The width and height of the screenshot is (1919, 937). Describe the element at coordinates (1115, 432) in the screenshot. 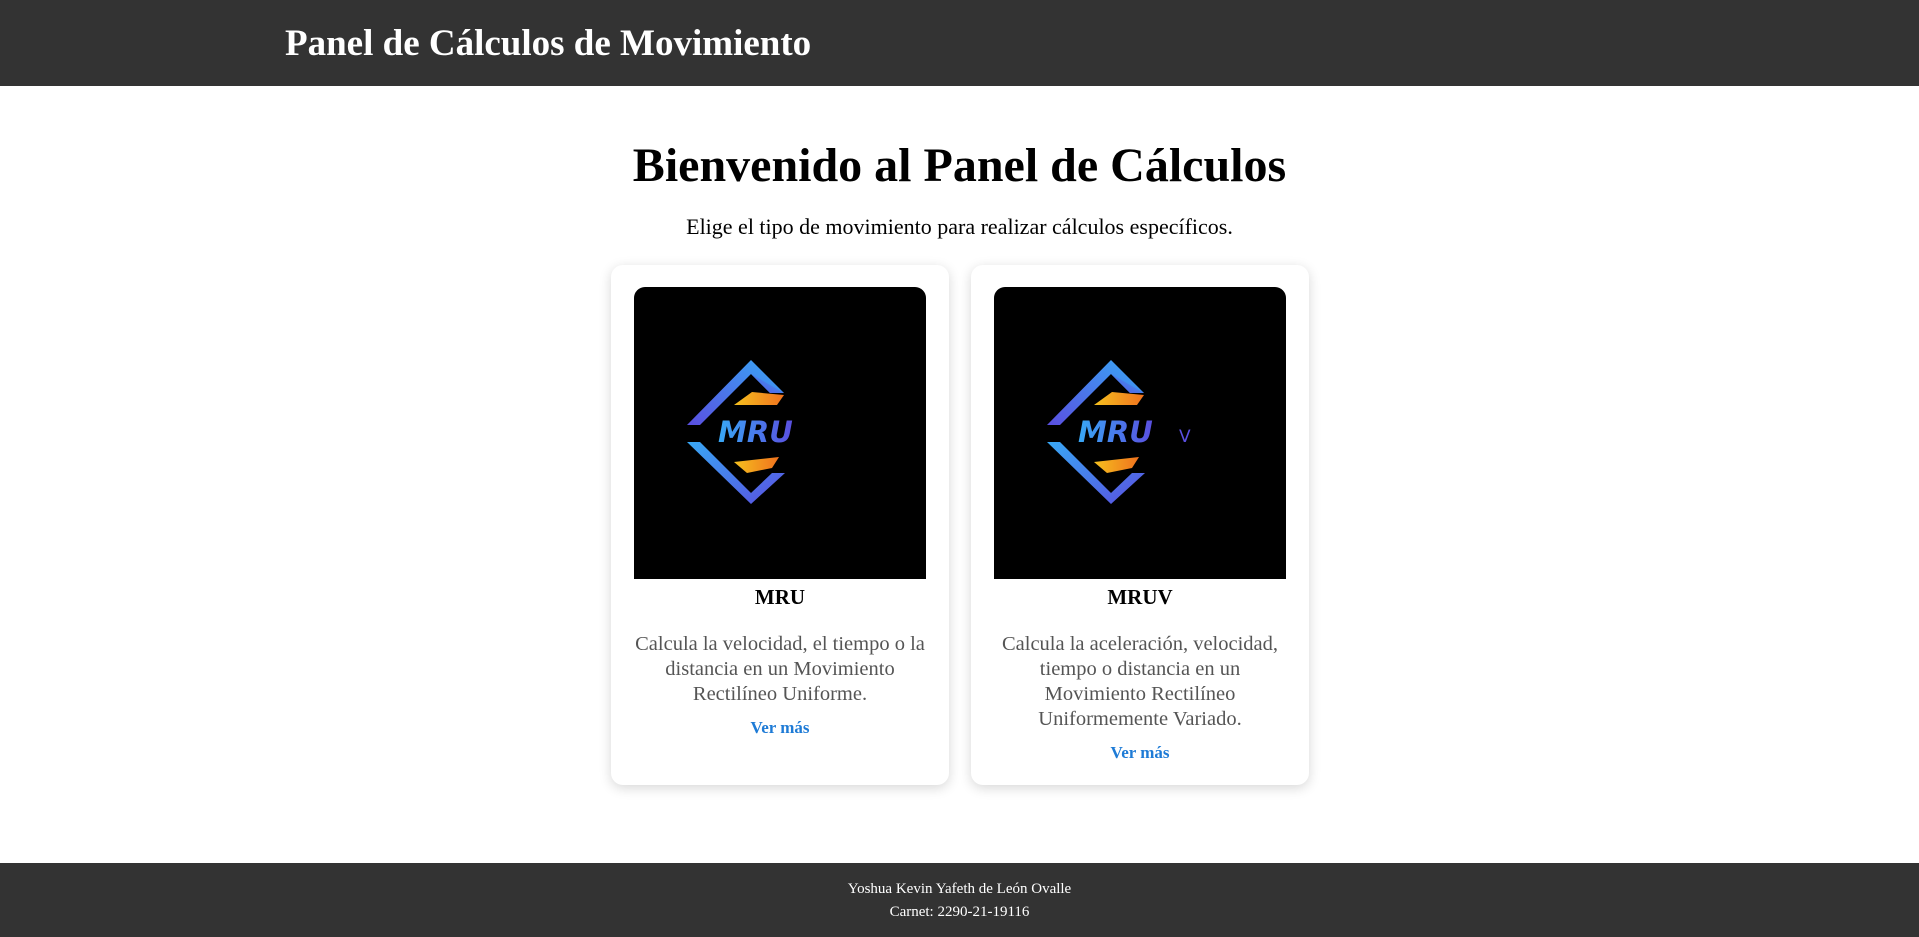

I see `mruv-logo-text: MRU` at that location.